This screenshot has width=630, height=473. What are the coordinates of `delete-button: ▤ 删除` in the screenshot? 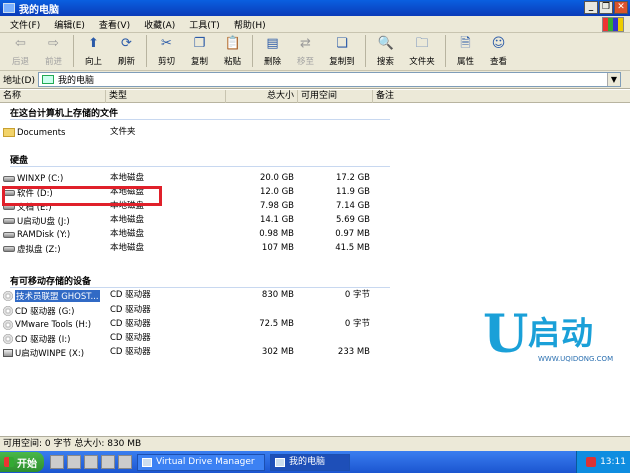 It's located at (272, 51).